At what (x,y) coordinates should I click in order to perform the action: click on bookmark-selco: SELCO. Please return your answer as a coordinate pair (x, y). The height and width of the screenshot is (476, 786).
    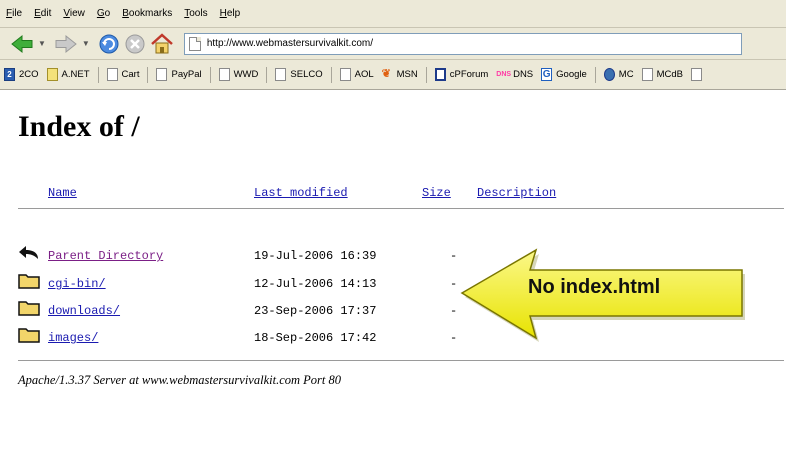
    Looking at the image, I should click on (299, 74).